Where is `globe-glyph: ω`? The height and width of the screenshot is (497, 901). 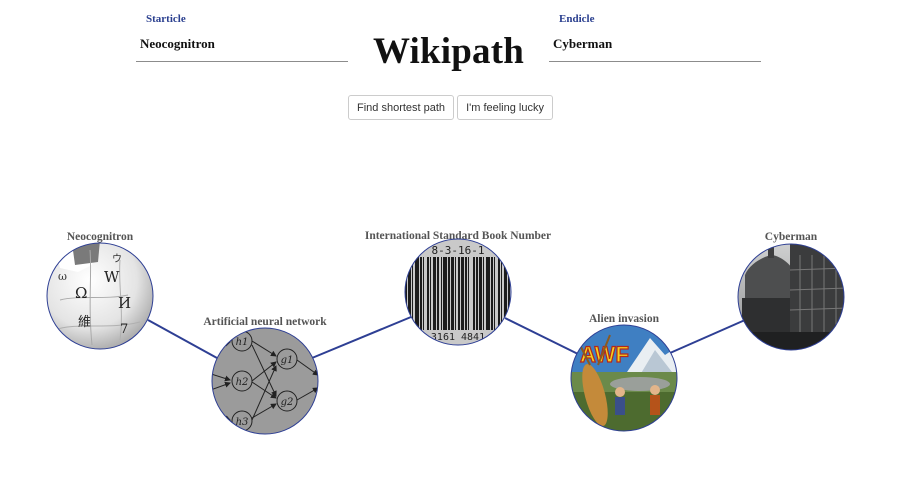
globe-glyph: ω is located at coordinates (62, 276).